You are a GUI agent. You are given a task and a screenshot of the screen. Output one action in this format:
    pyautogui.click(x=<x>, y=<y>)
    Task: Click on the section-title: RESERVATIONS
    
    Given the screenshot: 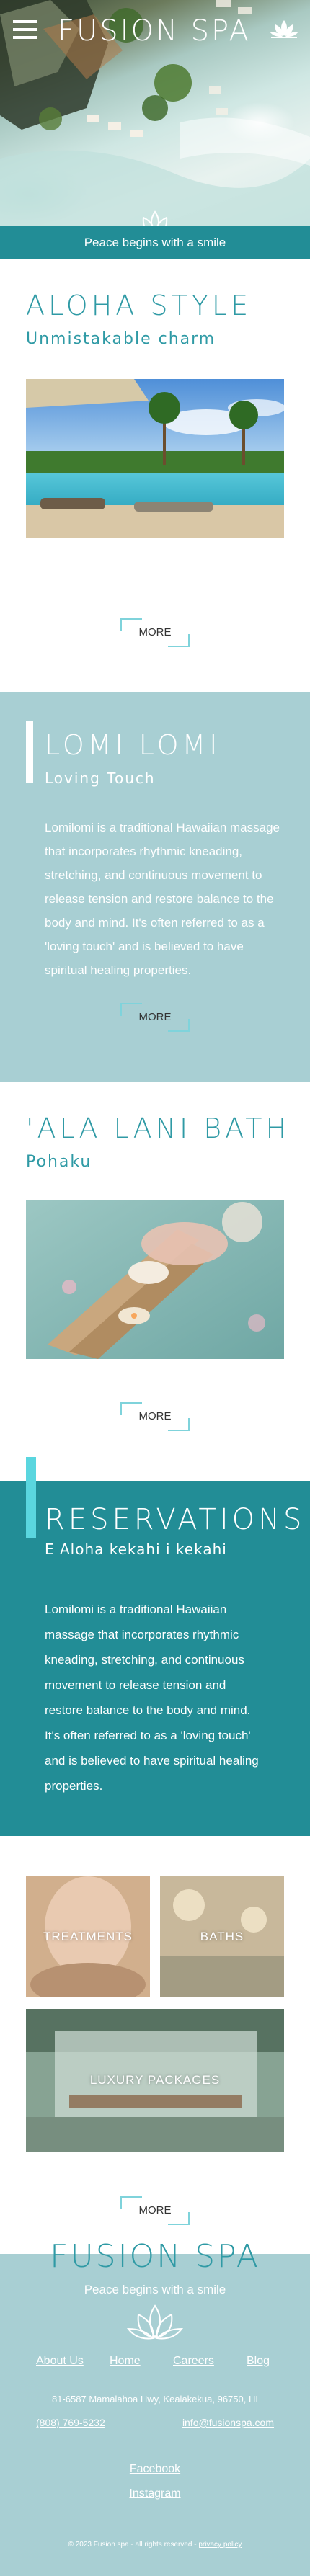 What is the action you would take?
    pyautogui.click(x=175, y=1519)
    